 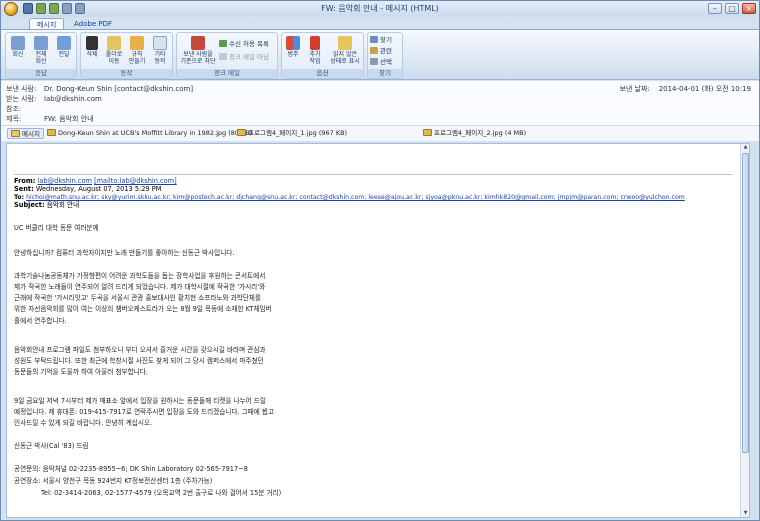 What do you see at coordinates (73, 99) in the screenshot?
I see `to-value: lab@dkshin.com` at bounding box center [73, 99].